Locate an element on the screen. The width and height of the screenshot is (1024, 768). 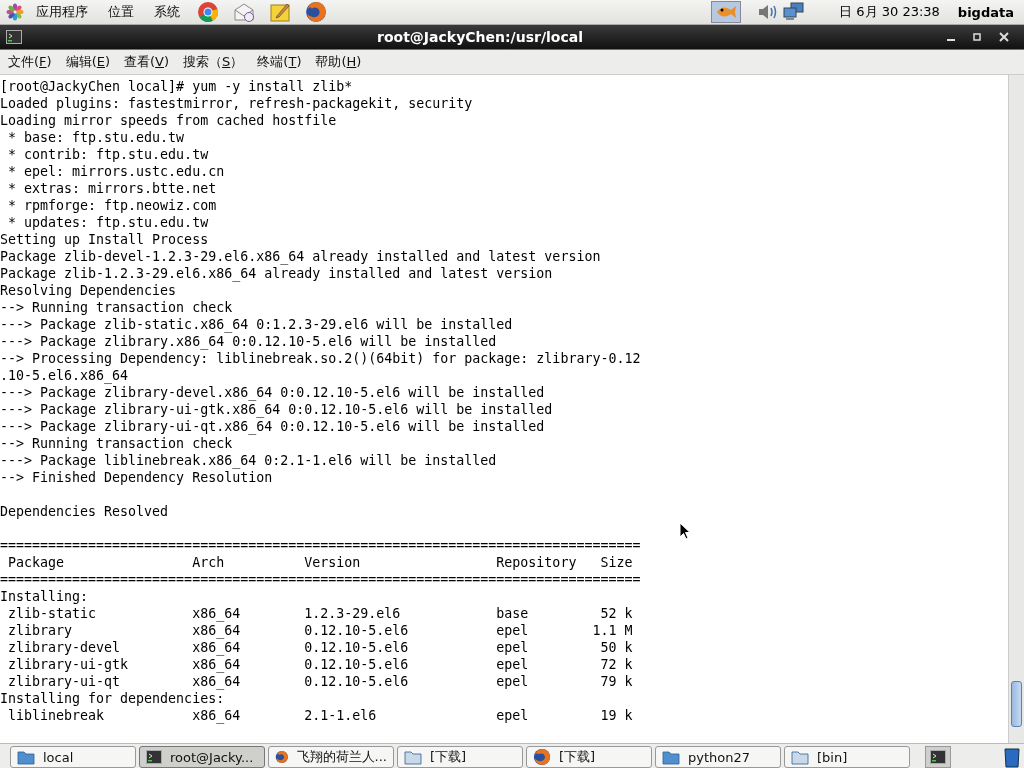
scrollbar-thumb is located at coordinates (1016, 704).